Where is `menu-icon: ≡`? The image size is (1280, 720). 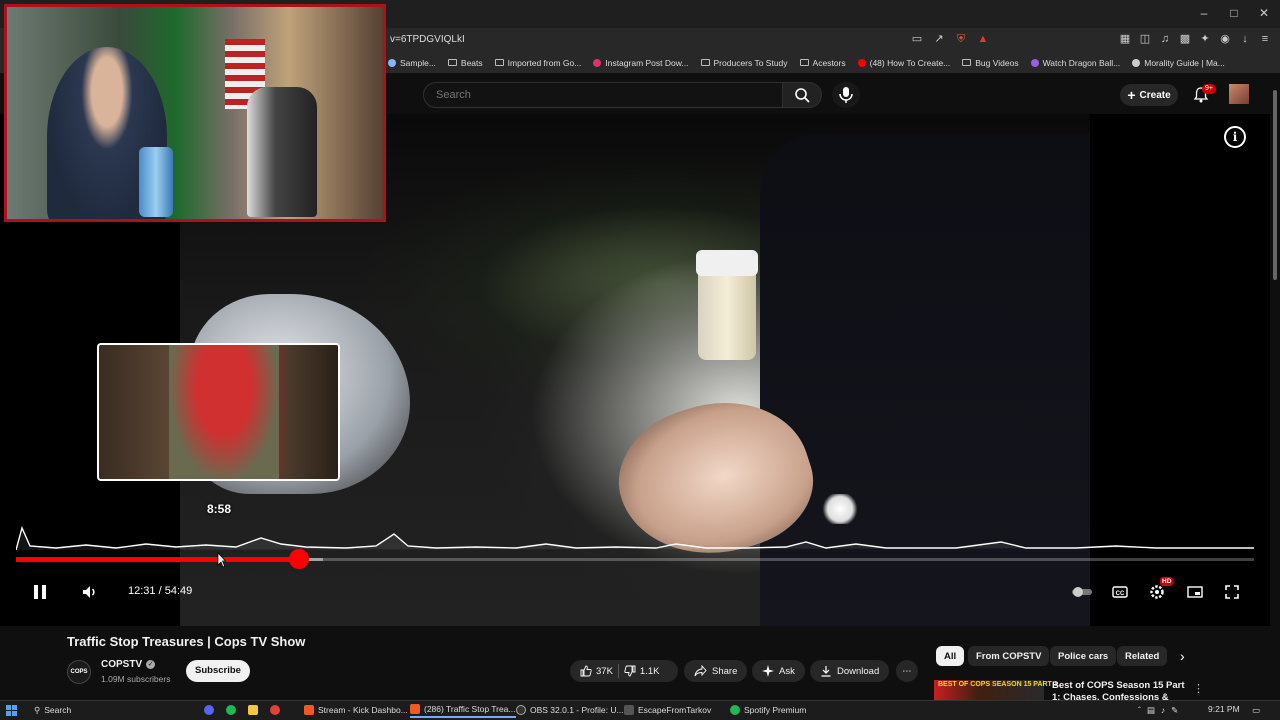 menu-icon: ≡ is located at coordinates (1265, 39).